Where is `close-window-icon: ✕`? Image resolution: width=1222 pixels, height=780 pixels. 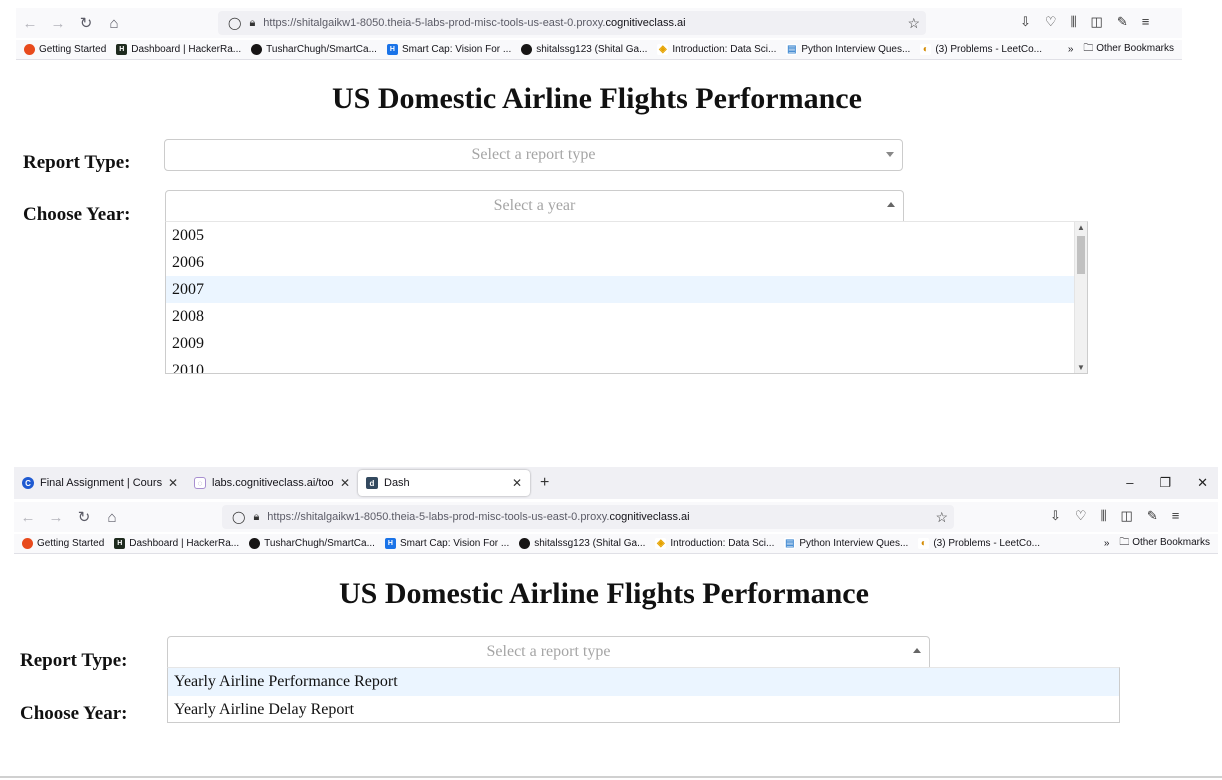 close-window-icon: ✕ is located at coordinates (1202, 483).